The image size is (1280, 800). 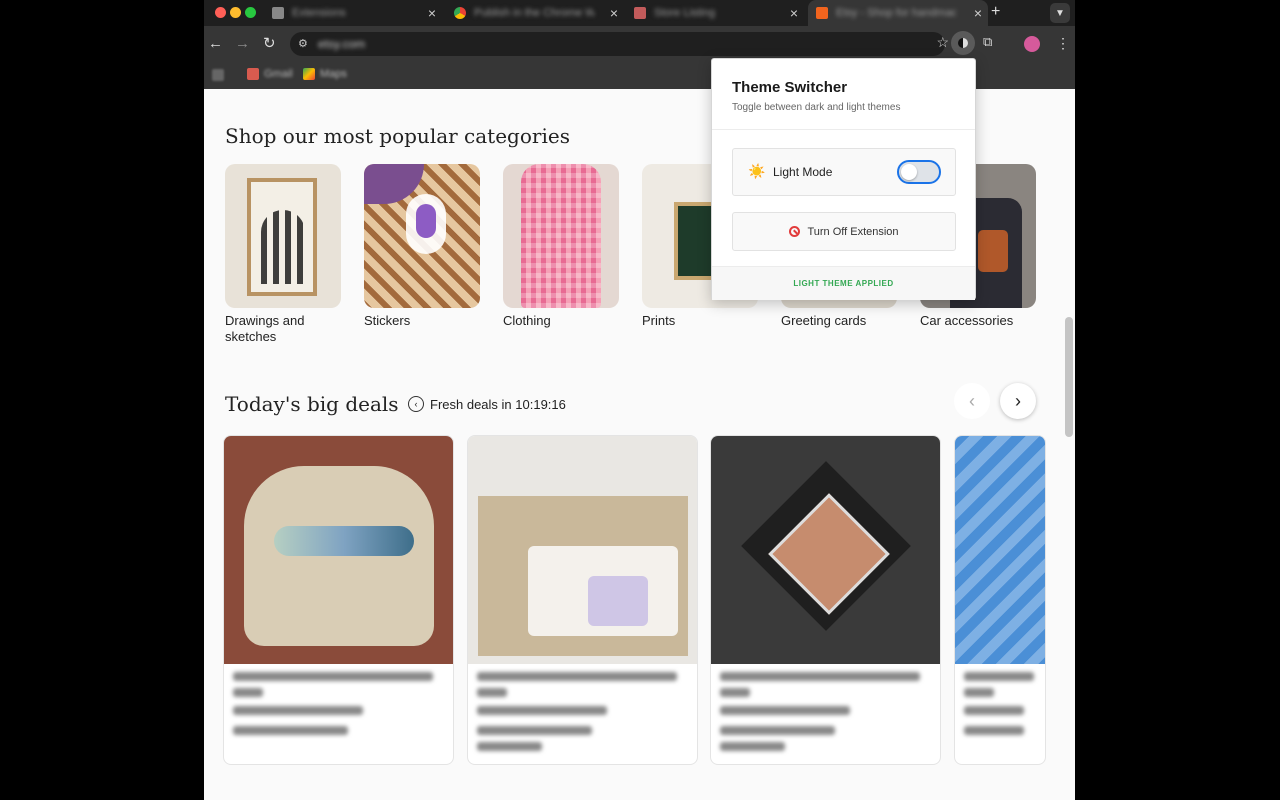 What do you see at coordinates (844, 231) in the screenshot?
I see `turn-off-extension-button: Turn Off Extension` at bounding box center [844, 231].